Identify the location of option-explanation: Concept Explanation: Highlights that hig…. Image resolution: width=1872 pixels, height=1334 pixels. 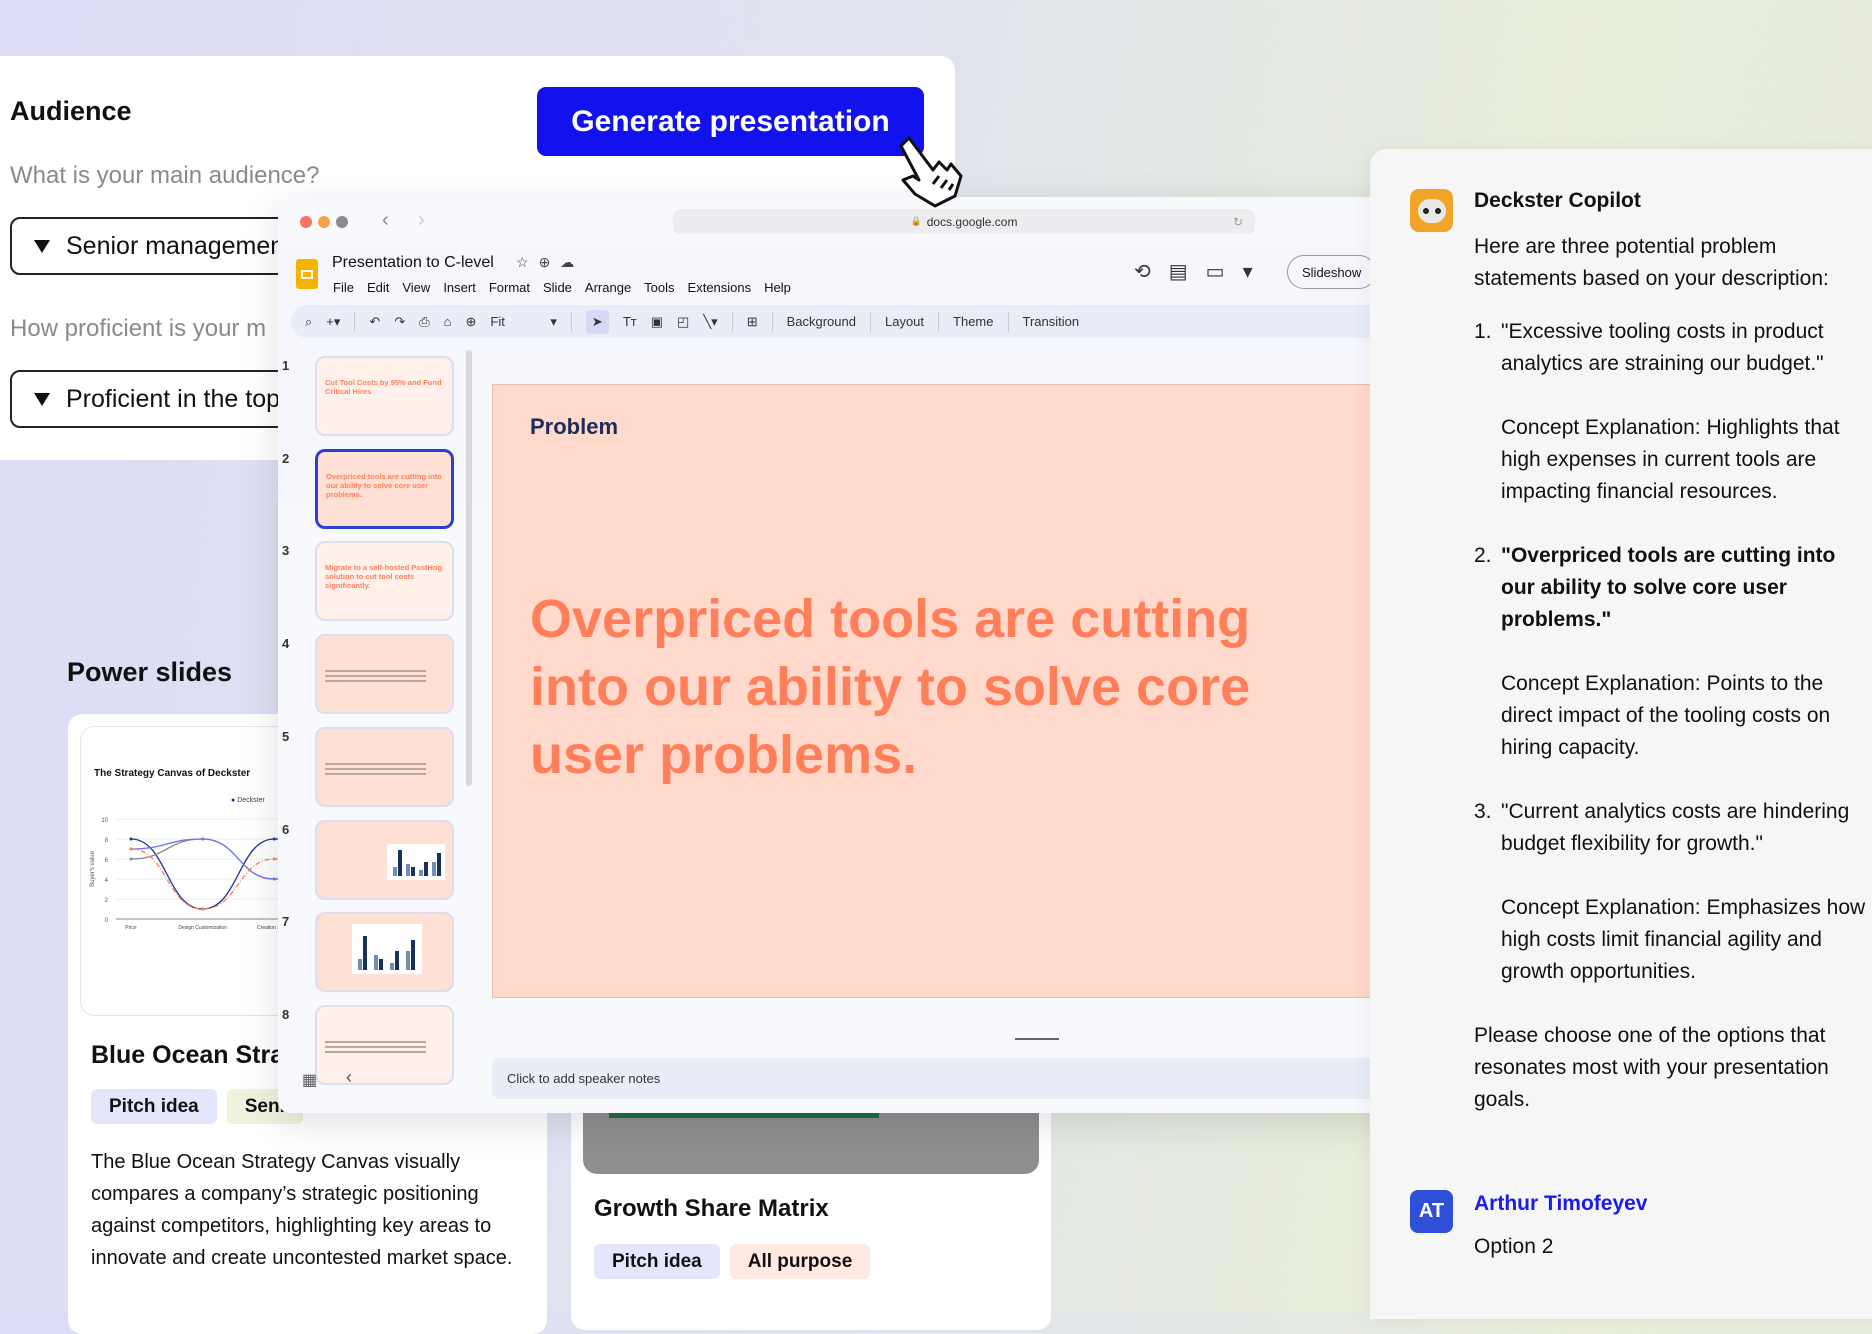
(1670, 459).